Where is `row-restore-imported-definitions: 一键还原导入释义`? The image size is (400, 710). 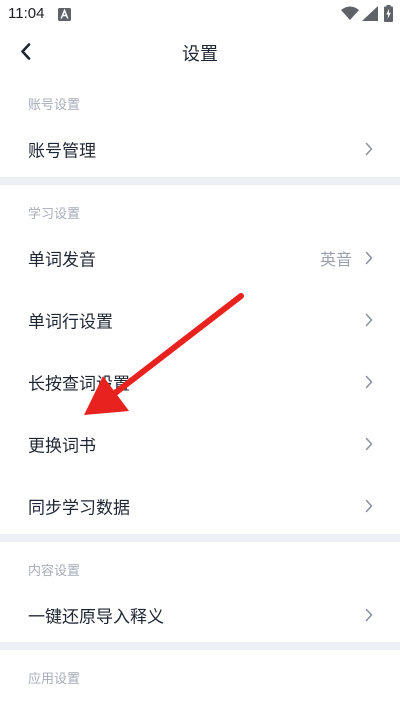 row-restore-imported-definitions: 一键还原导入释义 is located at coordinates (200, 615).